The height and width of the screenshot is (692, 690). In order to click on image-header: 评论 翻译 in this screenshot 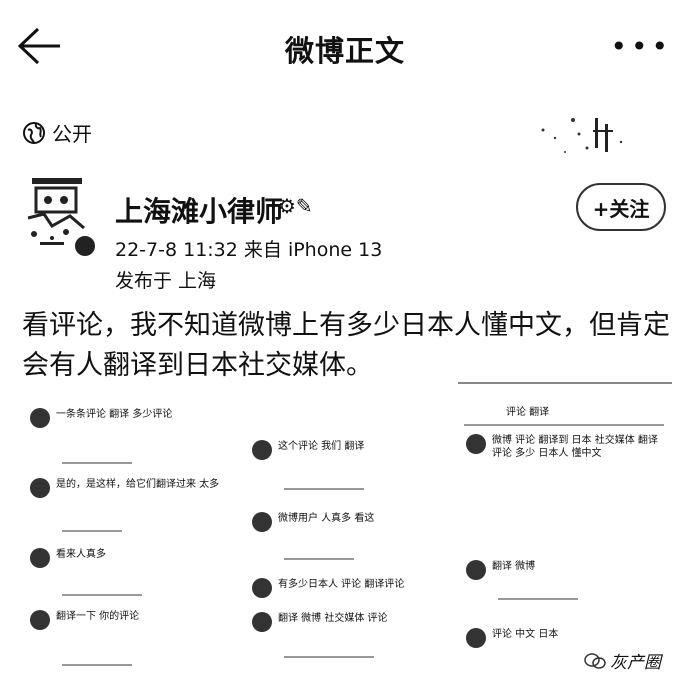, I will do `click(528, 412)`.